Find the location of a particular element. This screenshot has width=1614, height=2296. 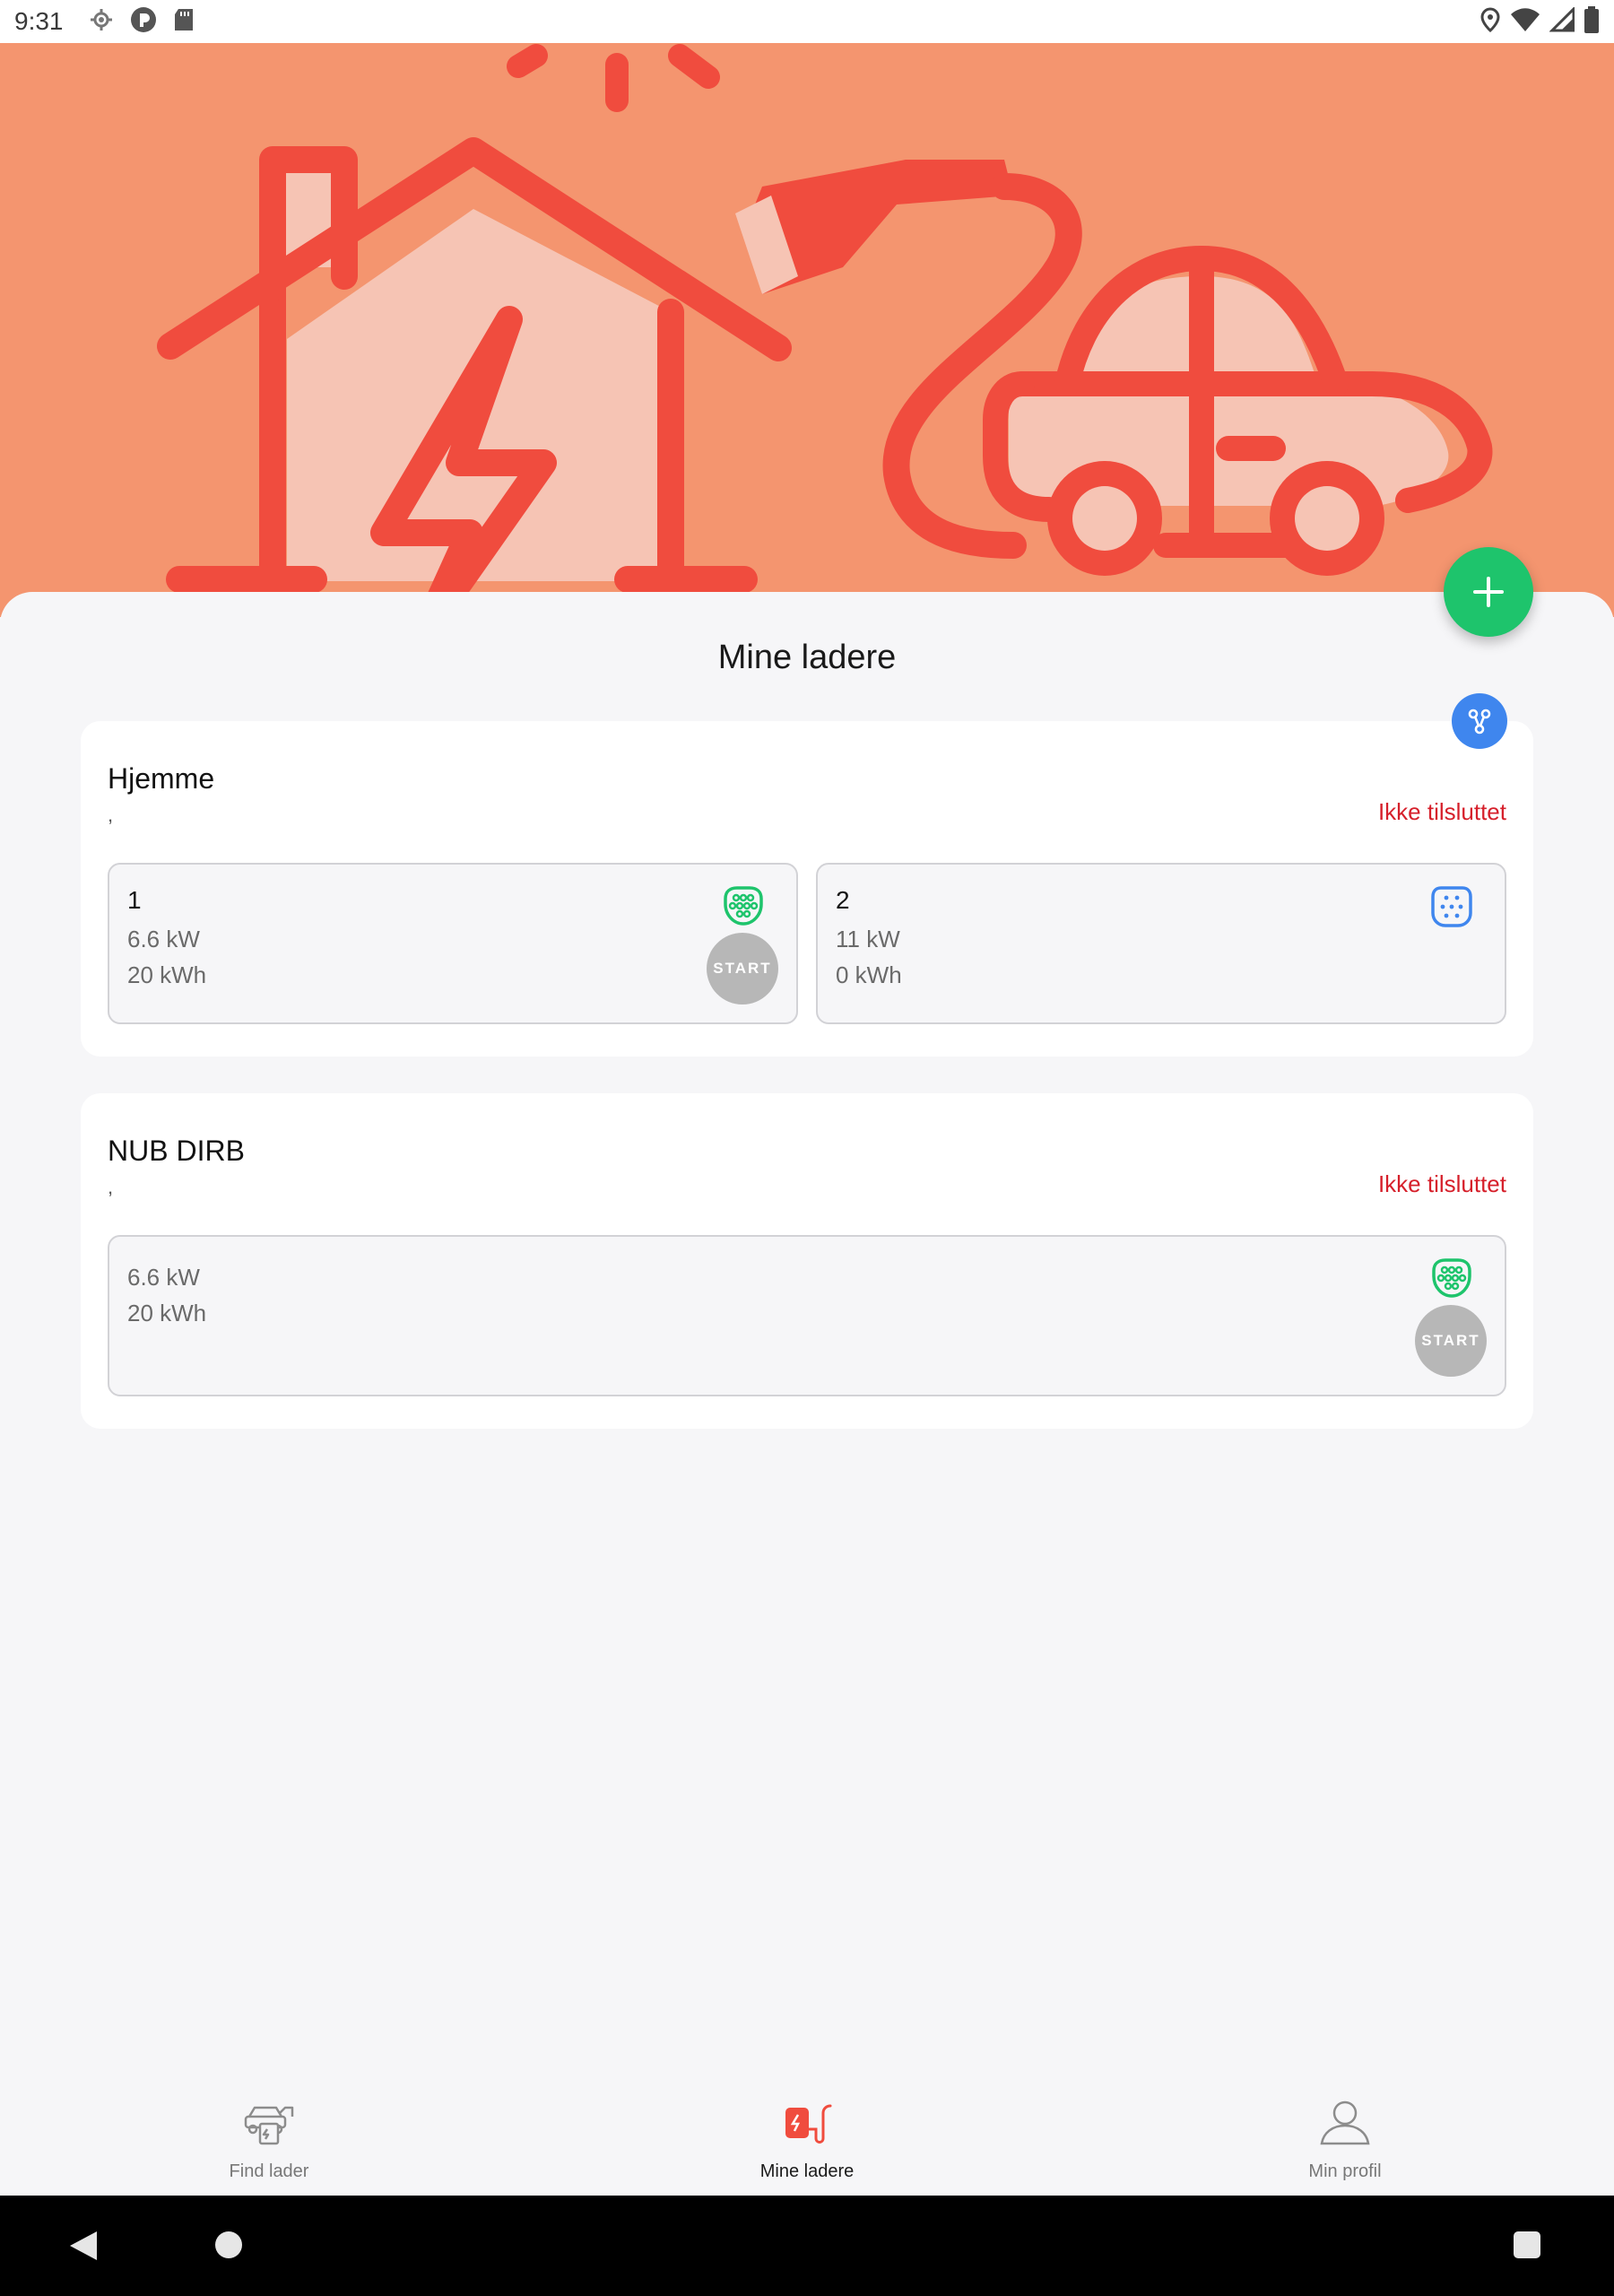

status-time: 9:31 is located at coordinates (39, 21).